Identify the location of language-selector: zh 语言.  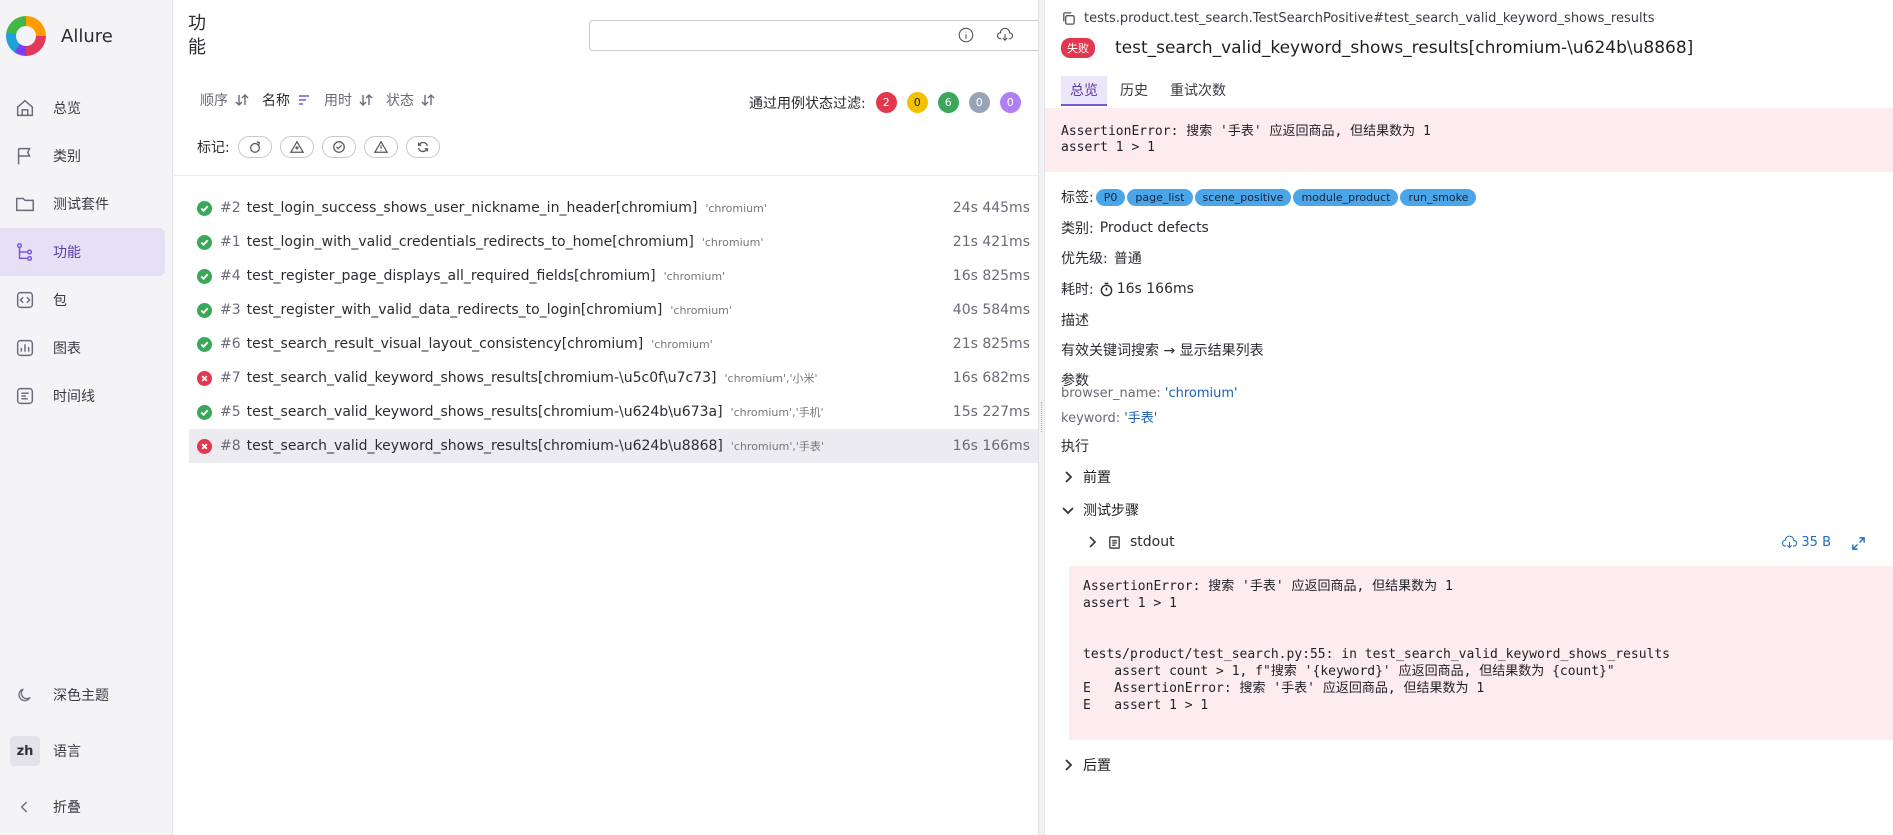
(82, 751).